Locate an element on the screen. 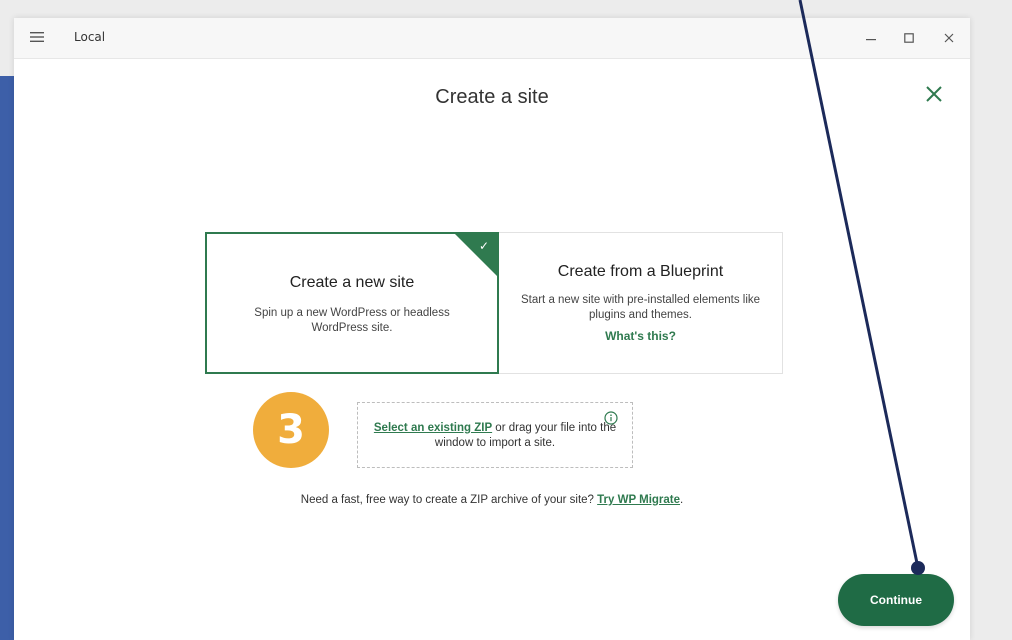 This screenshot has height=640, width=1012. maximize-icon is located at coordinates (909, 38).